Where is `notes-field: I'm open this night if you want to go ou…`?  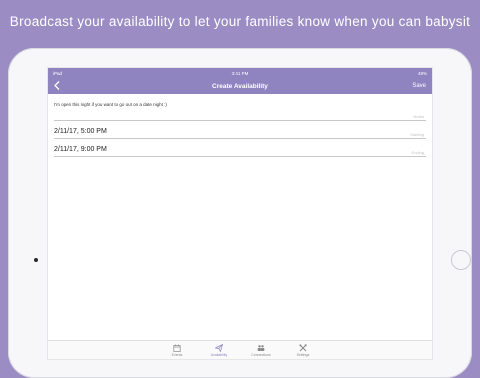 notes-field: I'm open this night if you want to go ou… is located at coordinates (240, 111).